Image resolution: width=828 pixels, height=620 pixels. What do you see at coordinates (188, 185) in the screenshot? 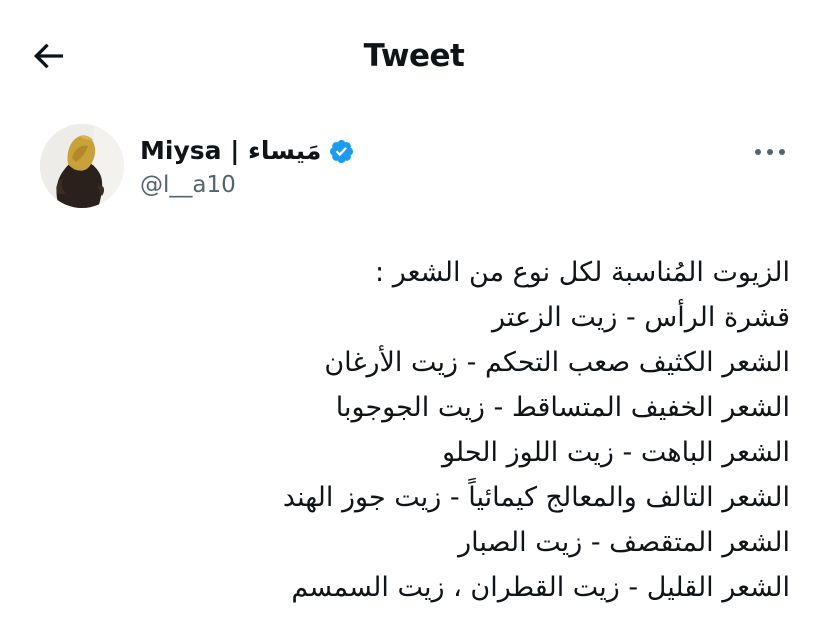
I see `author-handle: @l__a10` at bounding box center [188, 185].